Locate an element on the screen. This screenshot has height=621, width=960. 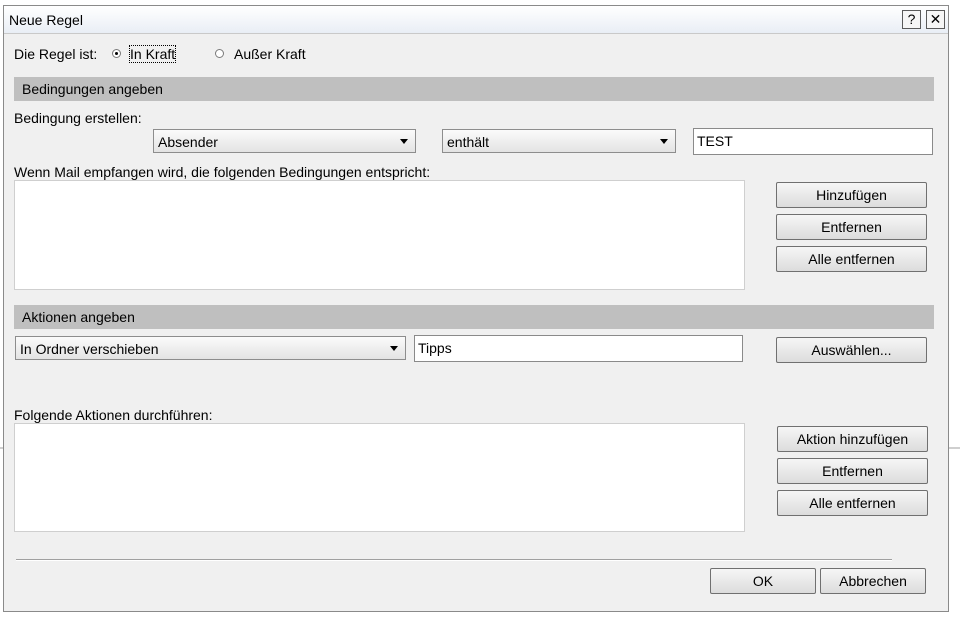
action-target-text: Tipps is located at coordinates (435, 348).